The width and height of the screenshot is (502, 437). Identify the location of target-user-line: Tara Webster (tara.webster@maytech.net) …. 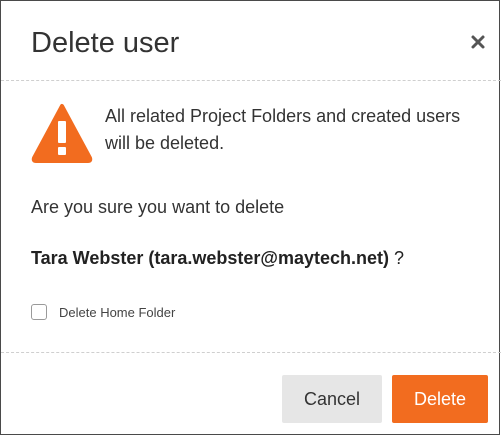
(217, 258).